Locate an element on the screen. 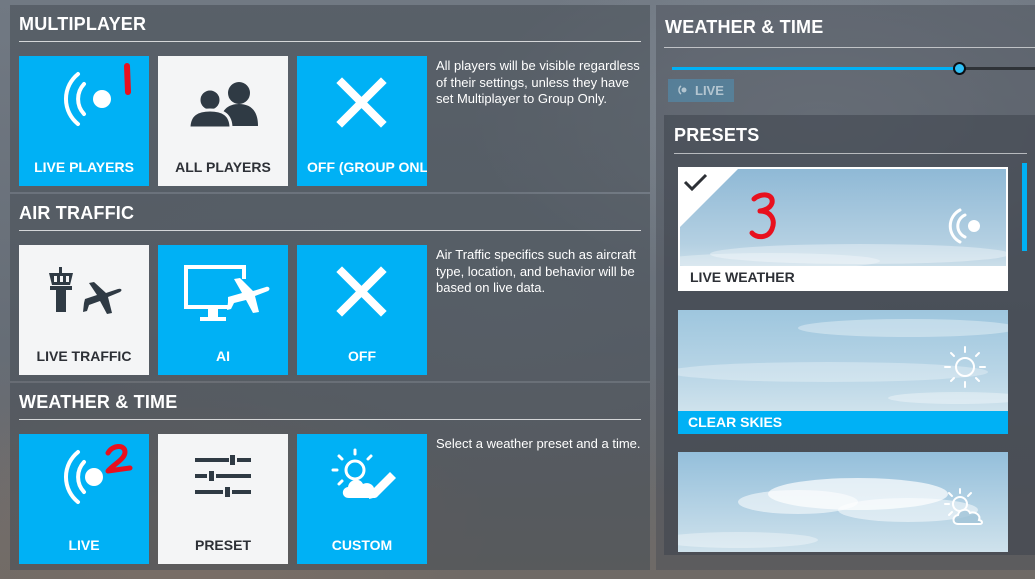 This screenshot has width=1035, height=579. live-button: LIVE is located at coordinates (701, 90).